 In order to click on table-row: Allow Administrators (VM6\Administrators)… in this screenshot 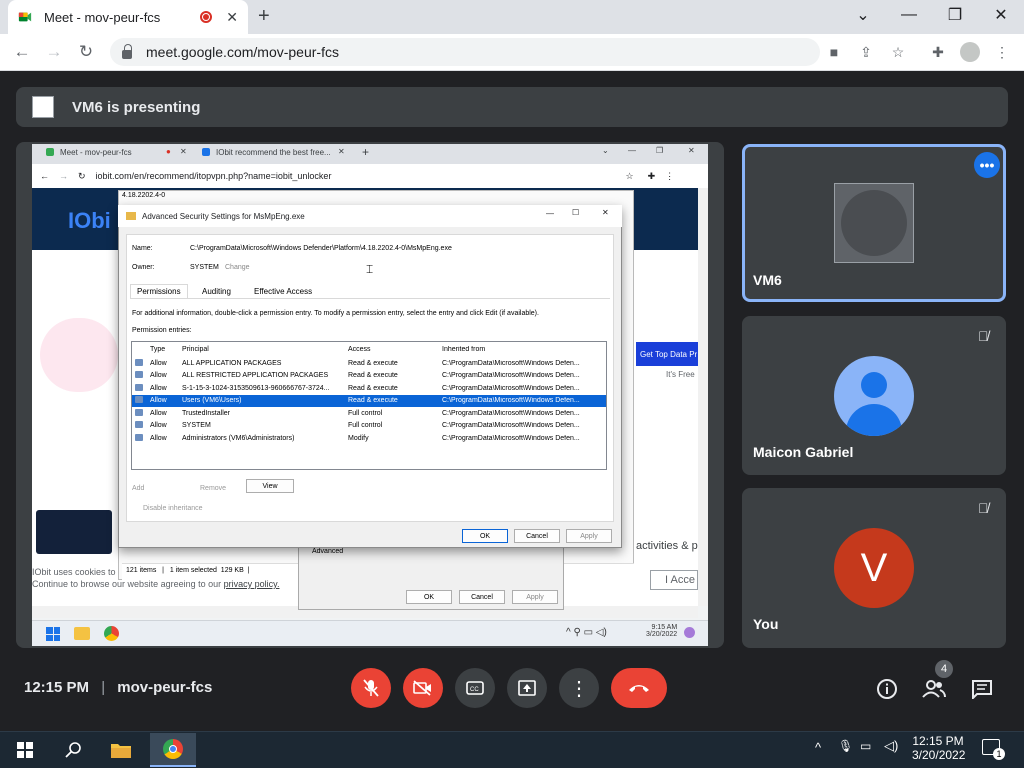, I will do `click(369, 438)`.